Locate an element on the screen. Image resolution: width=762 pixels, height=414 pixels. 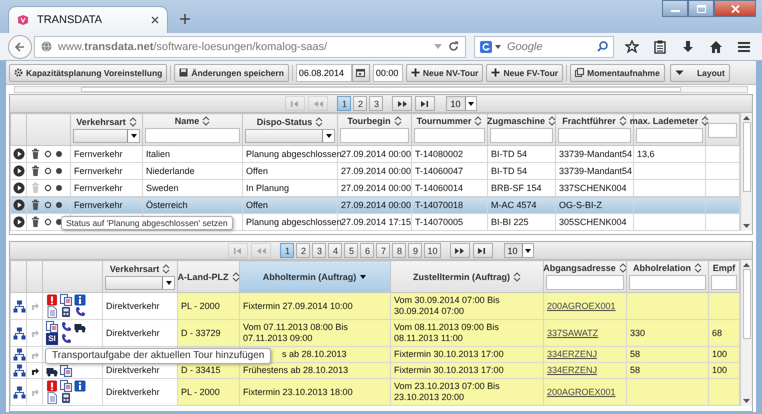
star-icon is located at coordinates (632, 47).